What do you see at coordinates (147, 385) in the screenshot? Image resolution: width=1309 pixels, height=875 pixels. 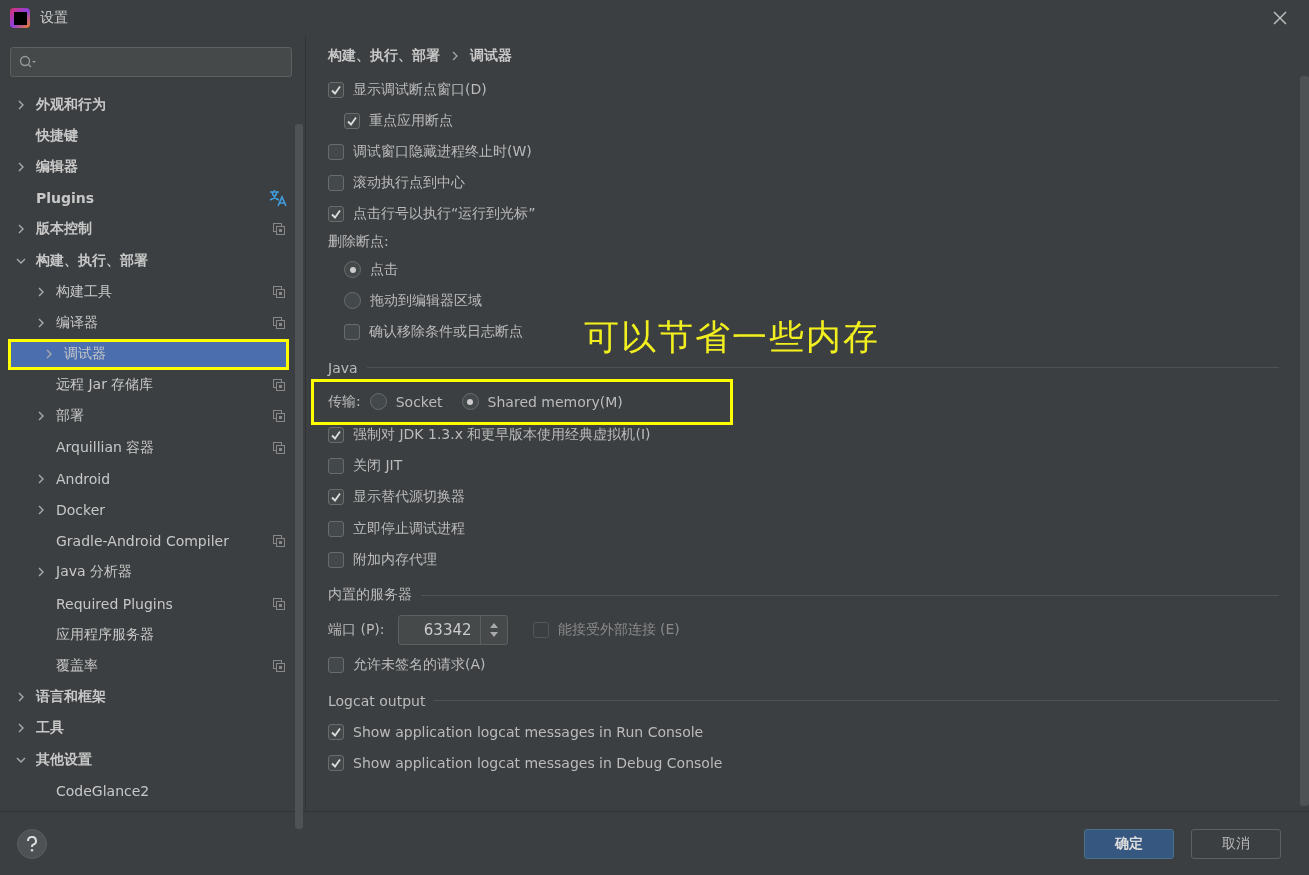 I see `sidebar-item: 远程 Jar 存储库` at bounding box center [147, 385].